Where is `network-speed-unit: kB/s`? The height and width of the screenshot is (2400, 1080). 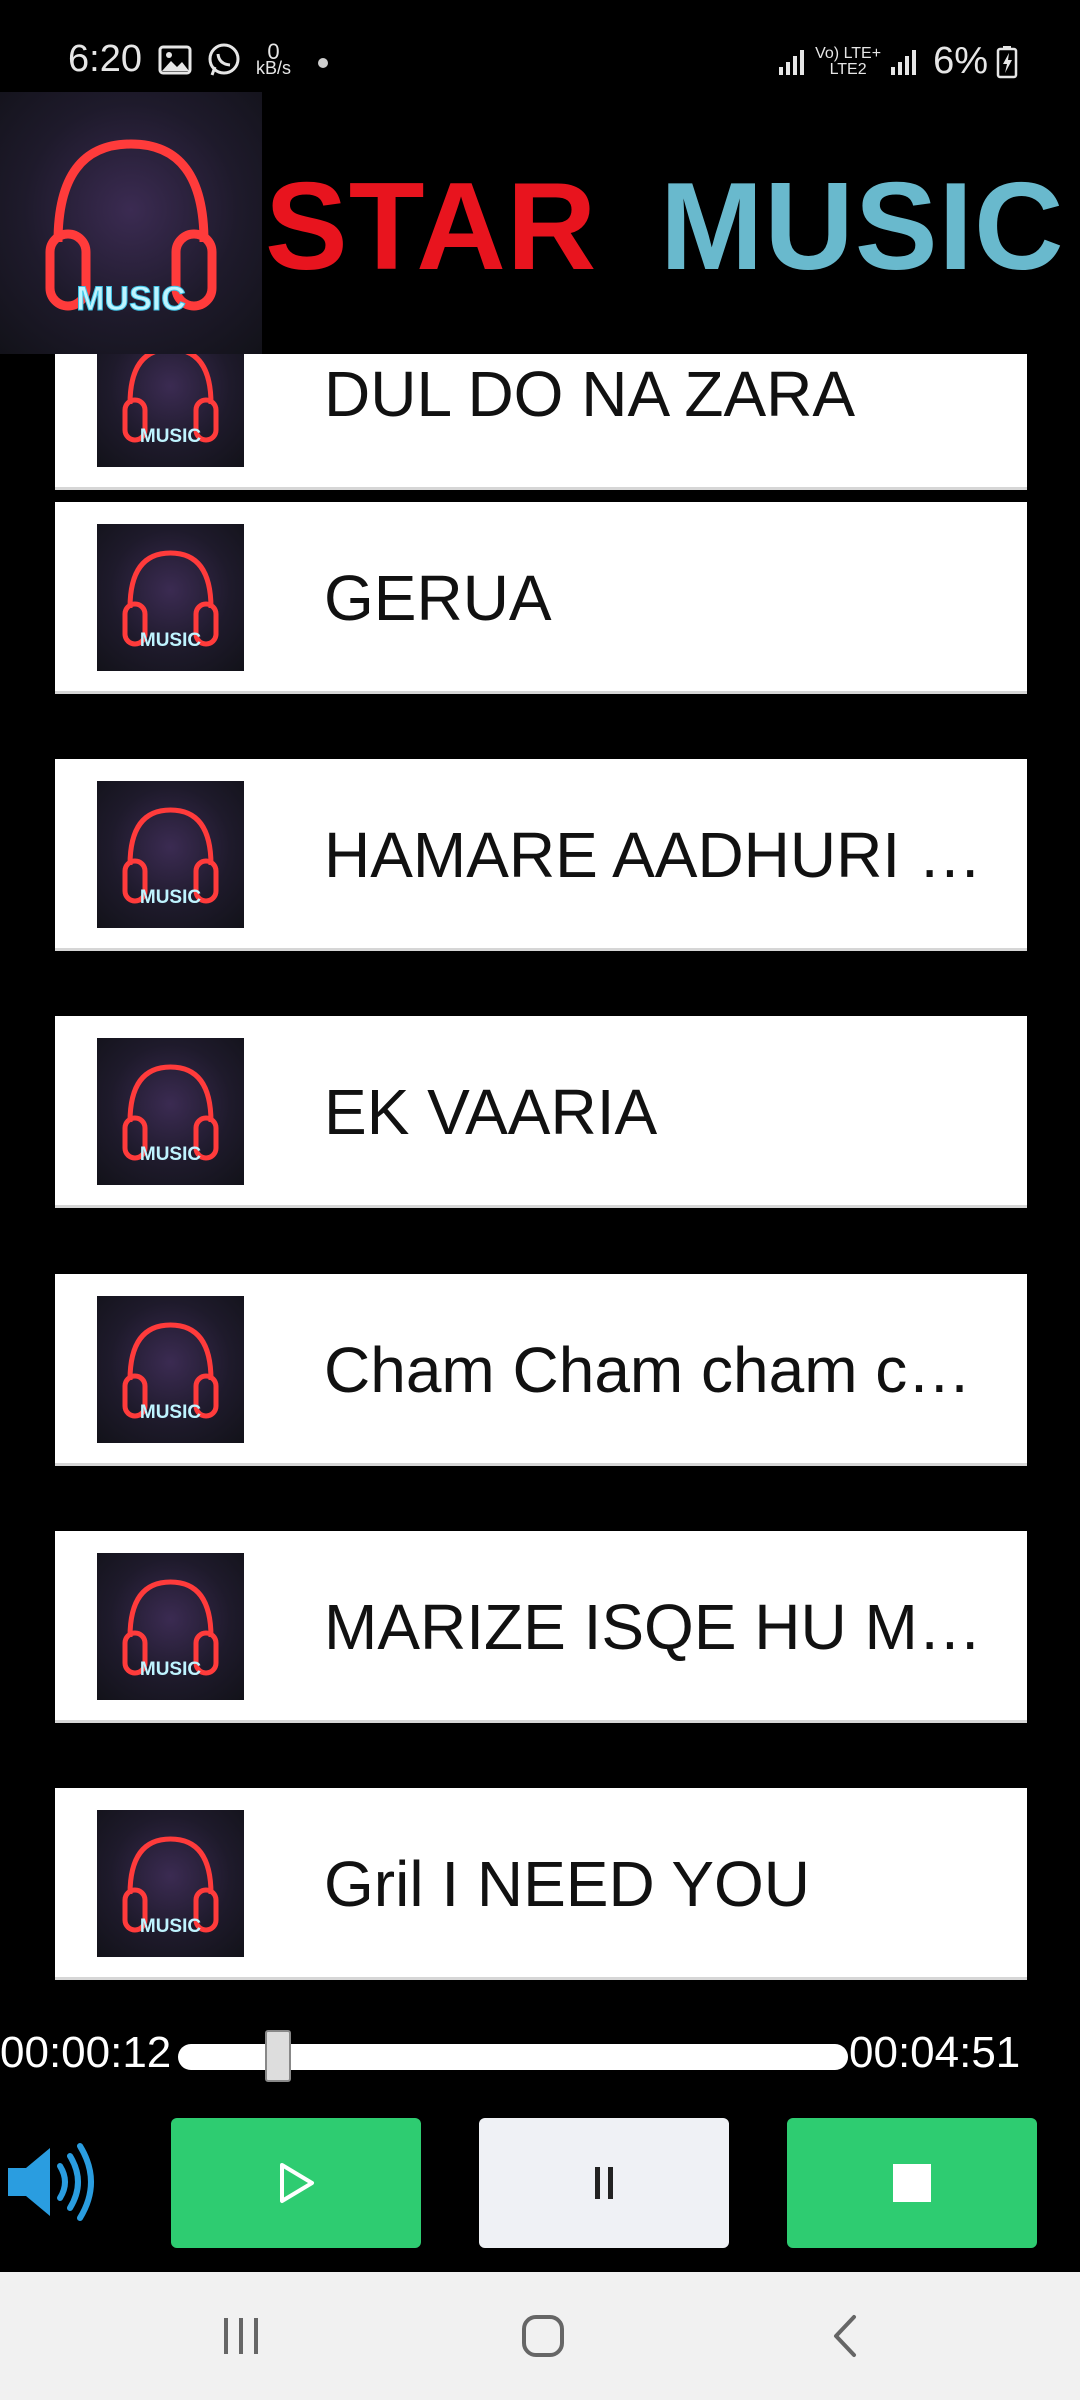 network-speed-unit: kB/s is located at coordinates (274, 68).